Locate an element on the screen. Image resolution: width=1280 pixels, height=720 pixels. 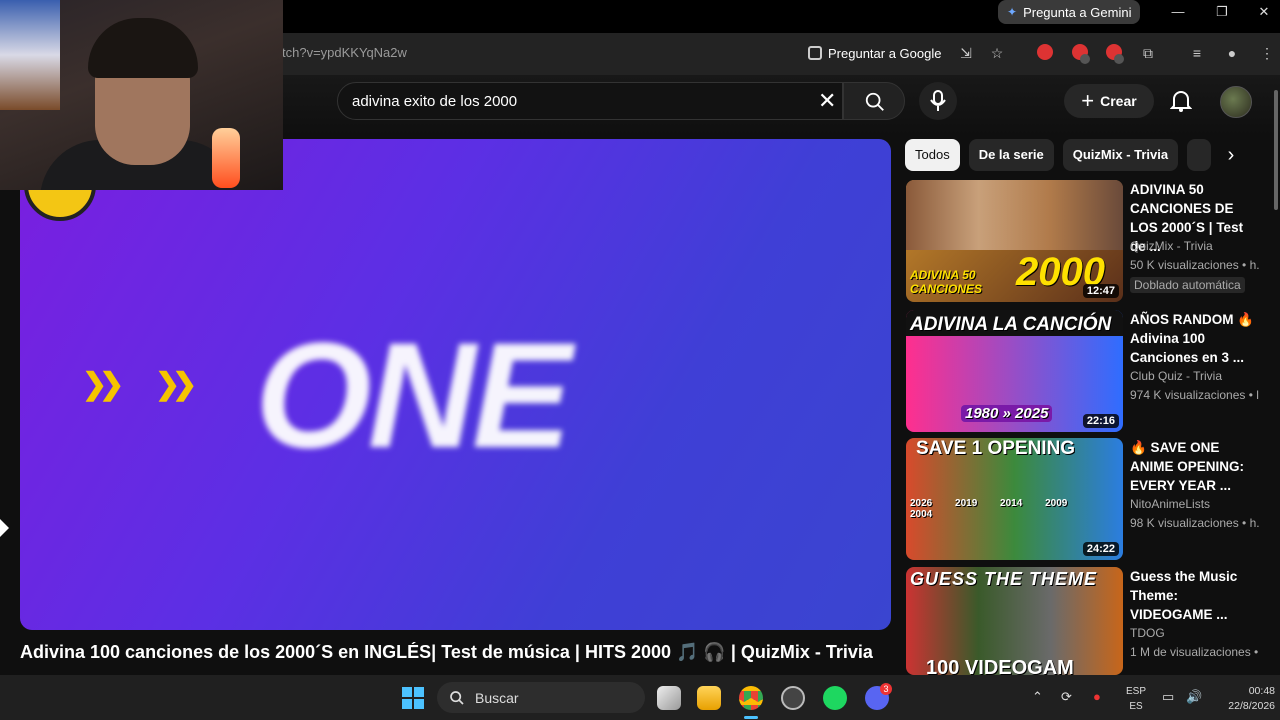
search-query: adivina exito de los 2000 is located at coordinates (435, 101).